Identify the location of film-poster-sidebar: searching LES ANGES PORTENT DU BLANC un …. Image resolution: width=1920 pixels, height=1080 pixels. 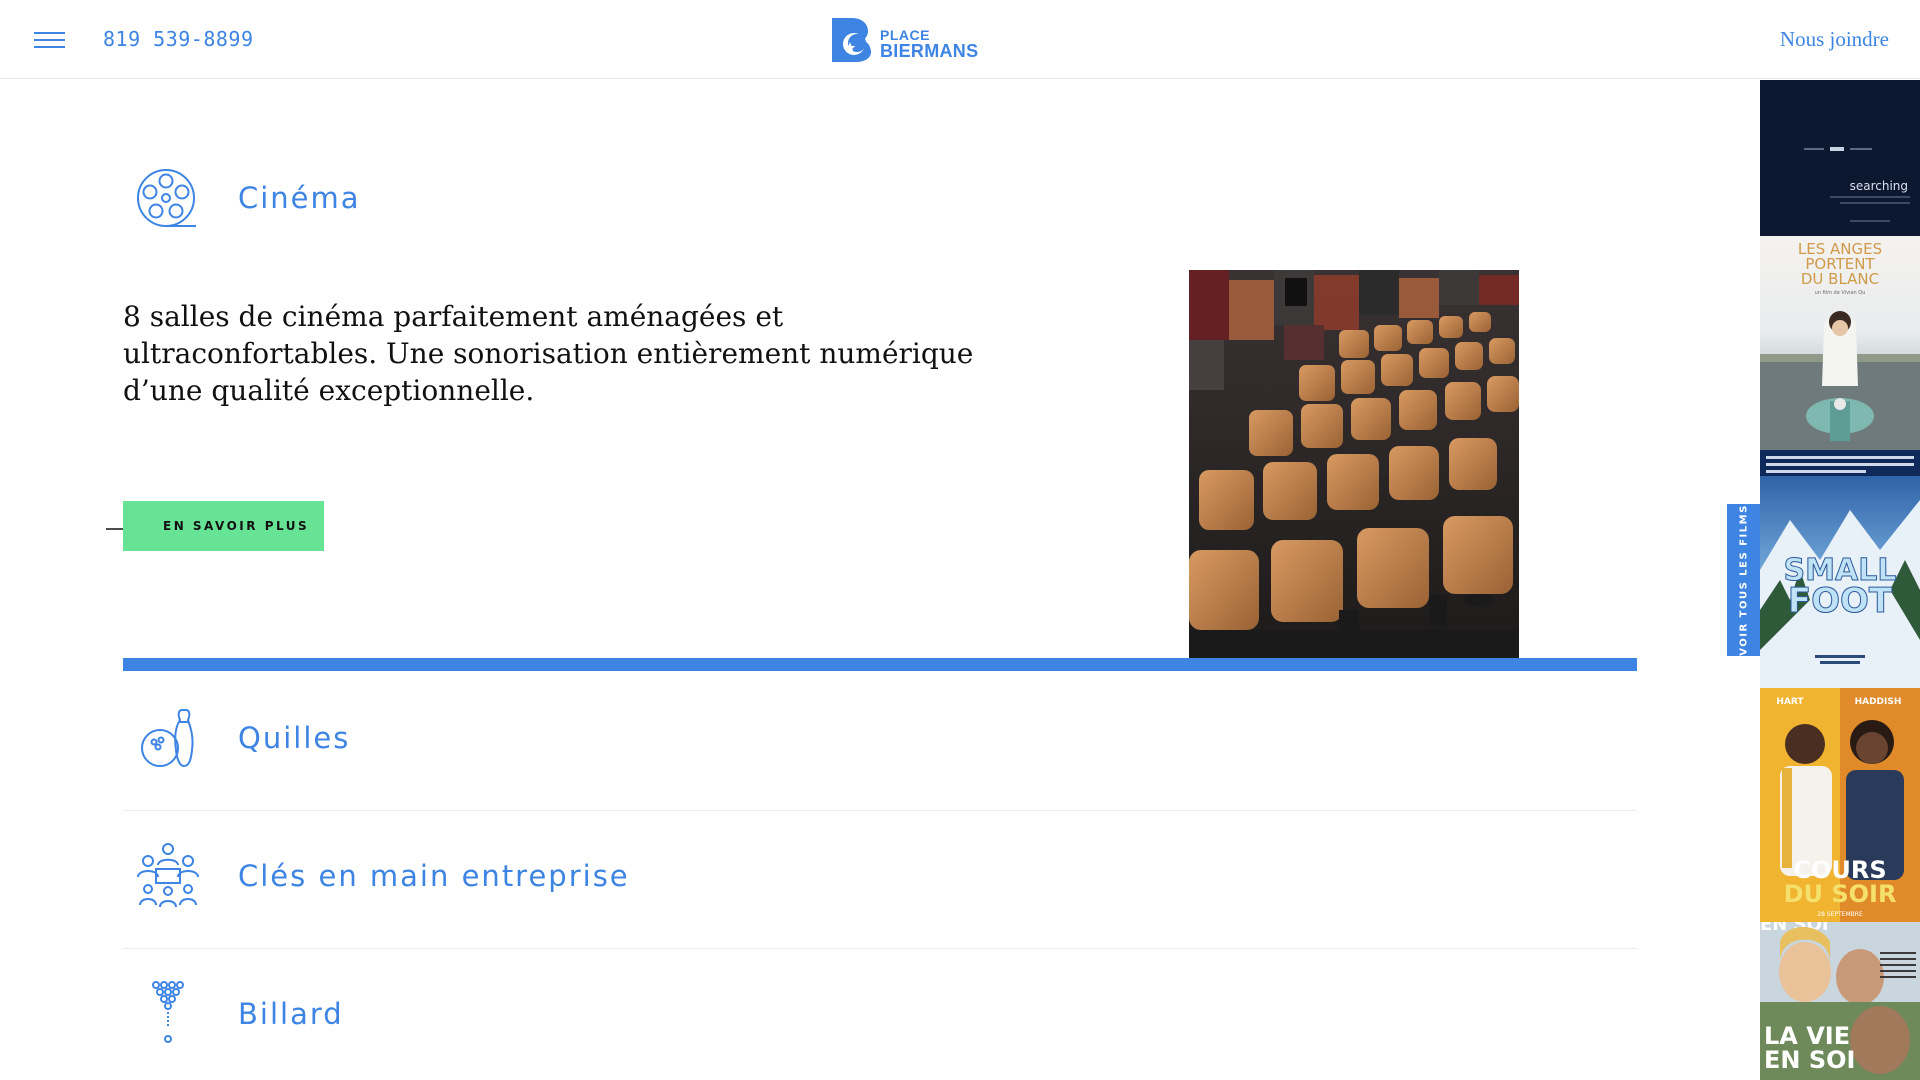
(1840, 580).